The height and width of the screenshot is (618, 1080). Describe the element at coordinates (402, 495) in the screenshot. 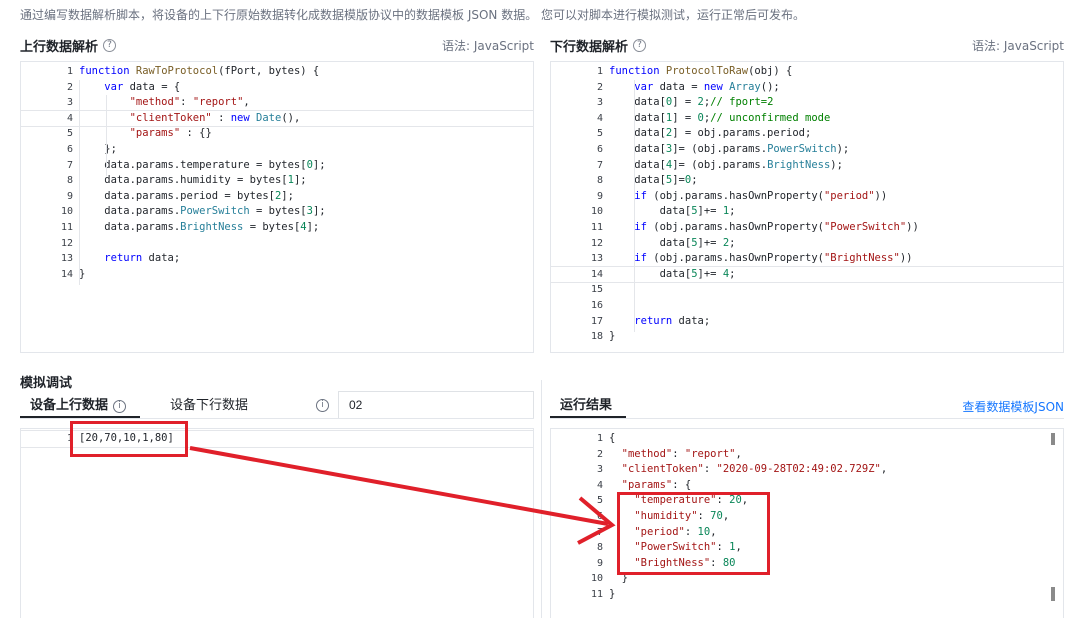

I see `annotation-arrow` at that location.